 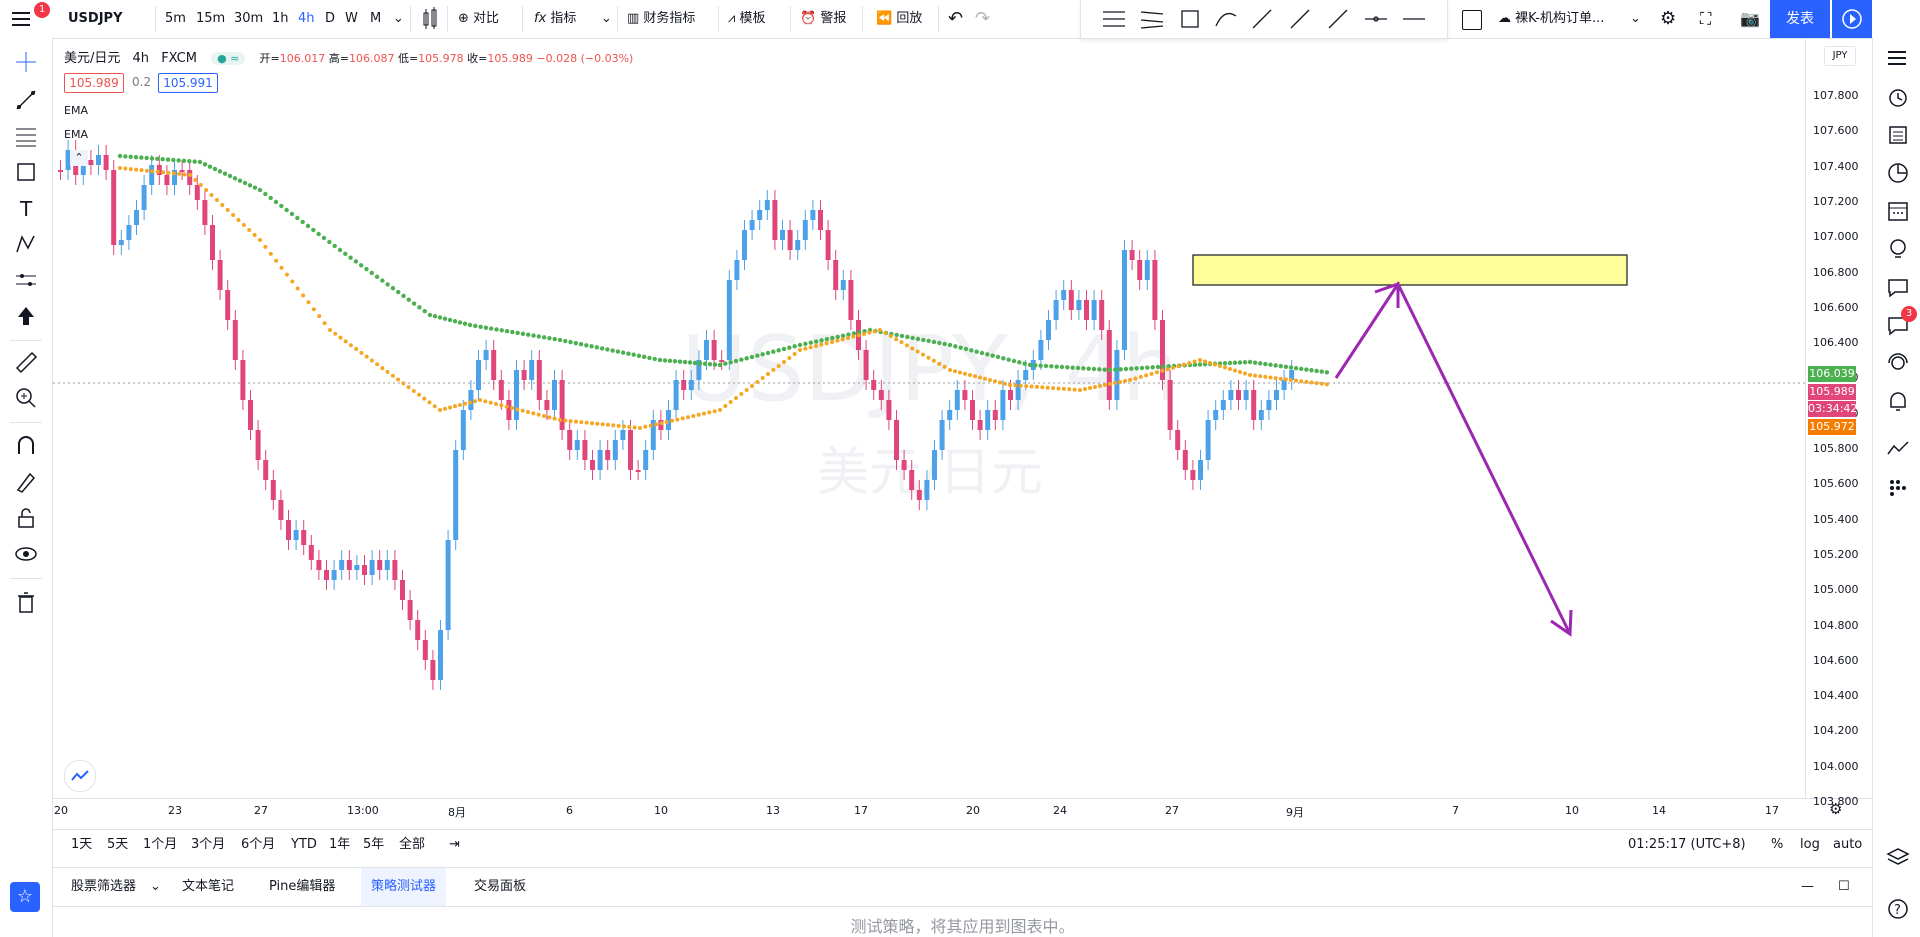 What do you see at coordinates (208, 845) in the screenshot?
I see `range-3m: 3个月` at bounding box center [208, 845].